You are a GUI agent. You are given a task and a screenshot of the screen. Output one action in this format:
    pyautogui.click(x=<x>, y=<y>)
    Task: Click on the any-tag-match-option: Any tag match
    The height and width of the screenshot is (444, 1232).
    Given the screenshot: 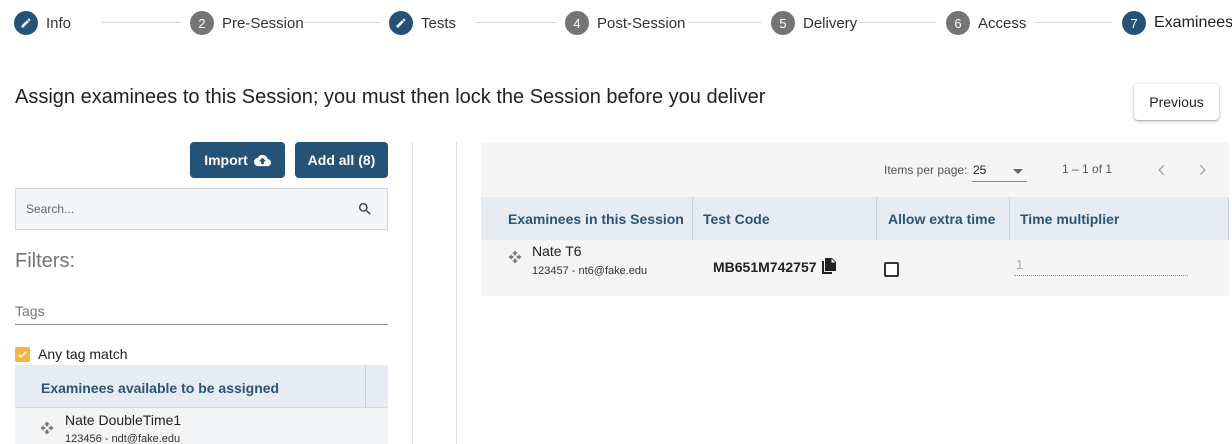 What is the action you would take?
    pyautogui.click(x=71, y=354)
    